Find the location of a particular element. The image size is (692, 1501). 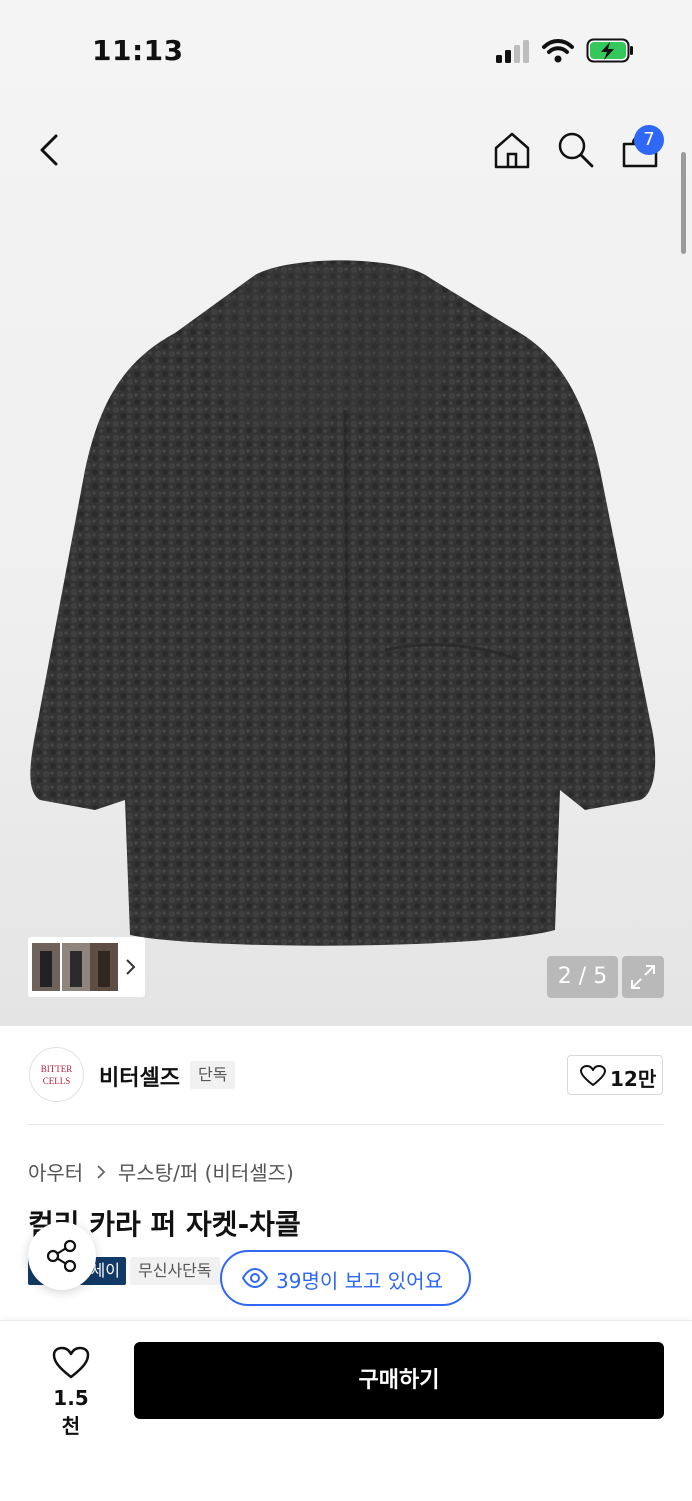

search-icon is located at coordinates (576, 150).